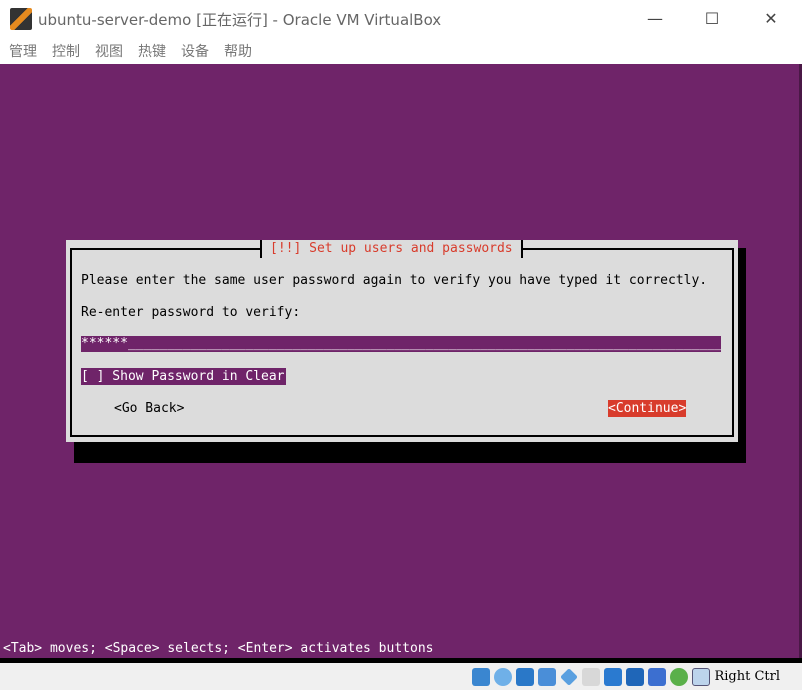 The image size is (802, 690). I want to click on menu-control: 控制, so click(66, 51).